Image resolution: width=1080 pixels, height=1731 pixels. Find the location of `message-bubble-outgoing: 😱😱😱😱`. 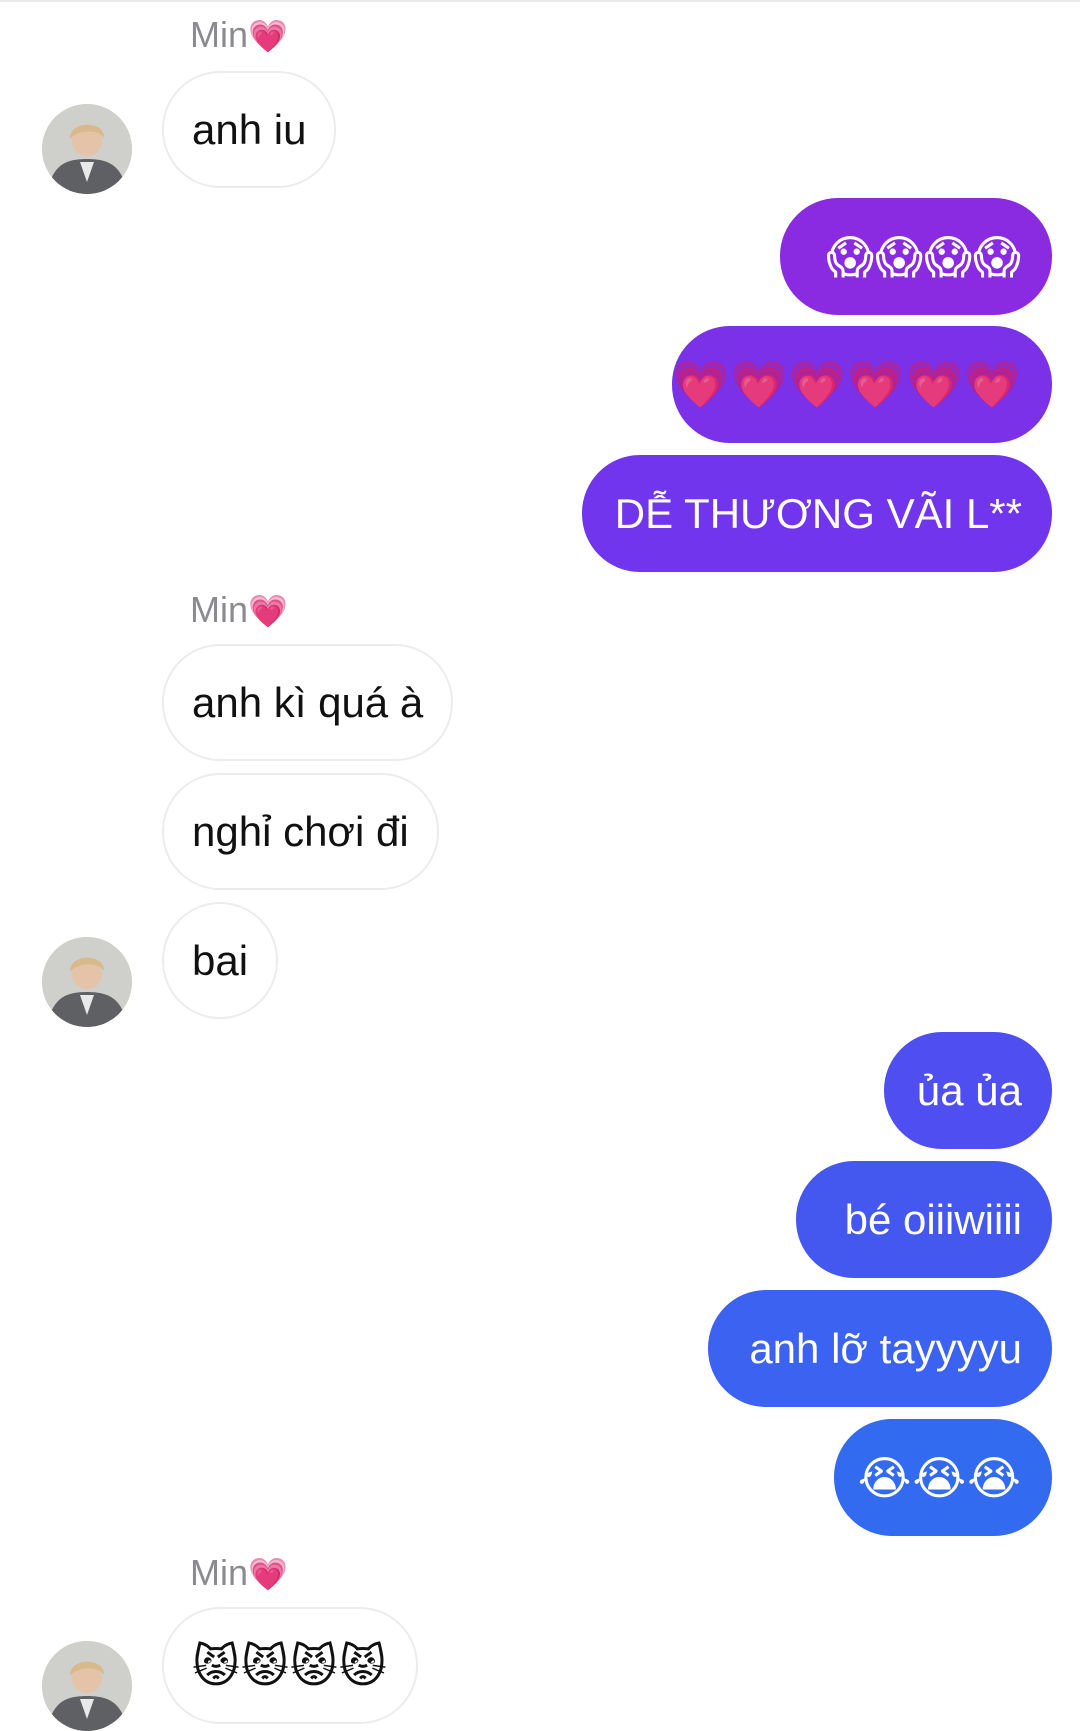

message-bubble-outgoing: 😱😱😱😱 is located at coordinates (916, 256).